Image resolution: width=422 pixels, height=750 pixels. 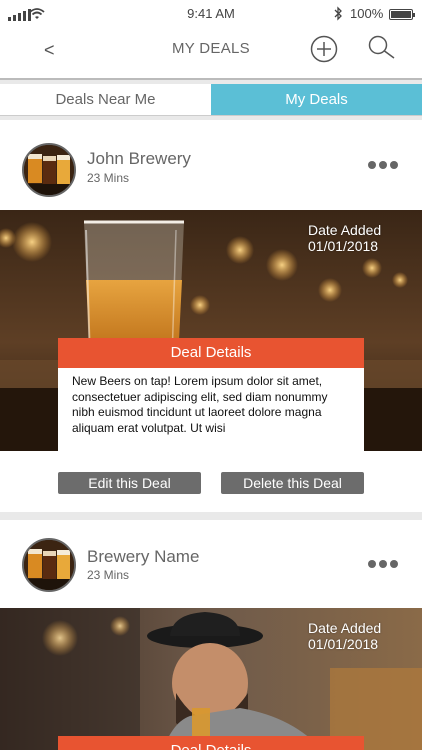 I want to click on nav-bar: < MY DEALS, so click(x=211, y=54).